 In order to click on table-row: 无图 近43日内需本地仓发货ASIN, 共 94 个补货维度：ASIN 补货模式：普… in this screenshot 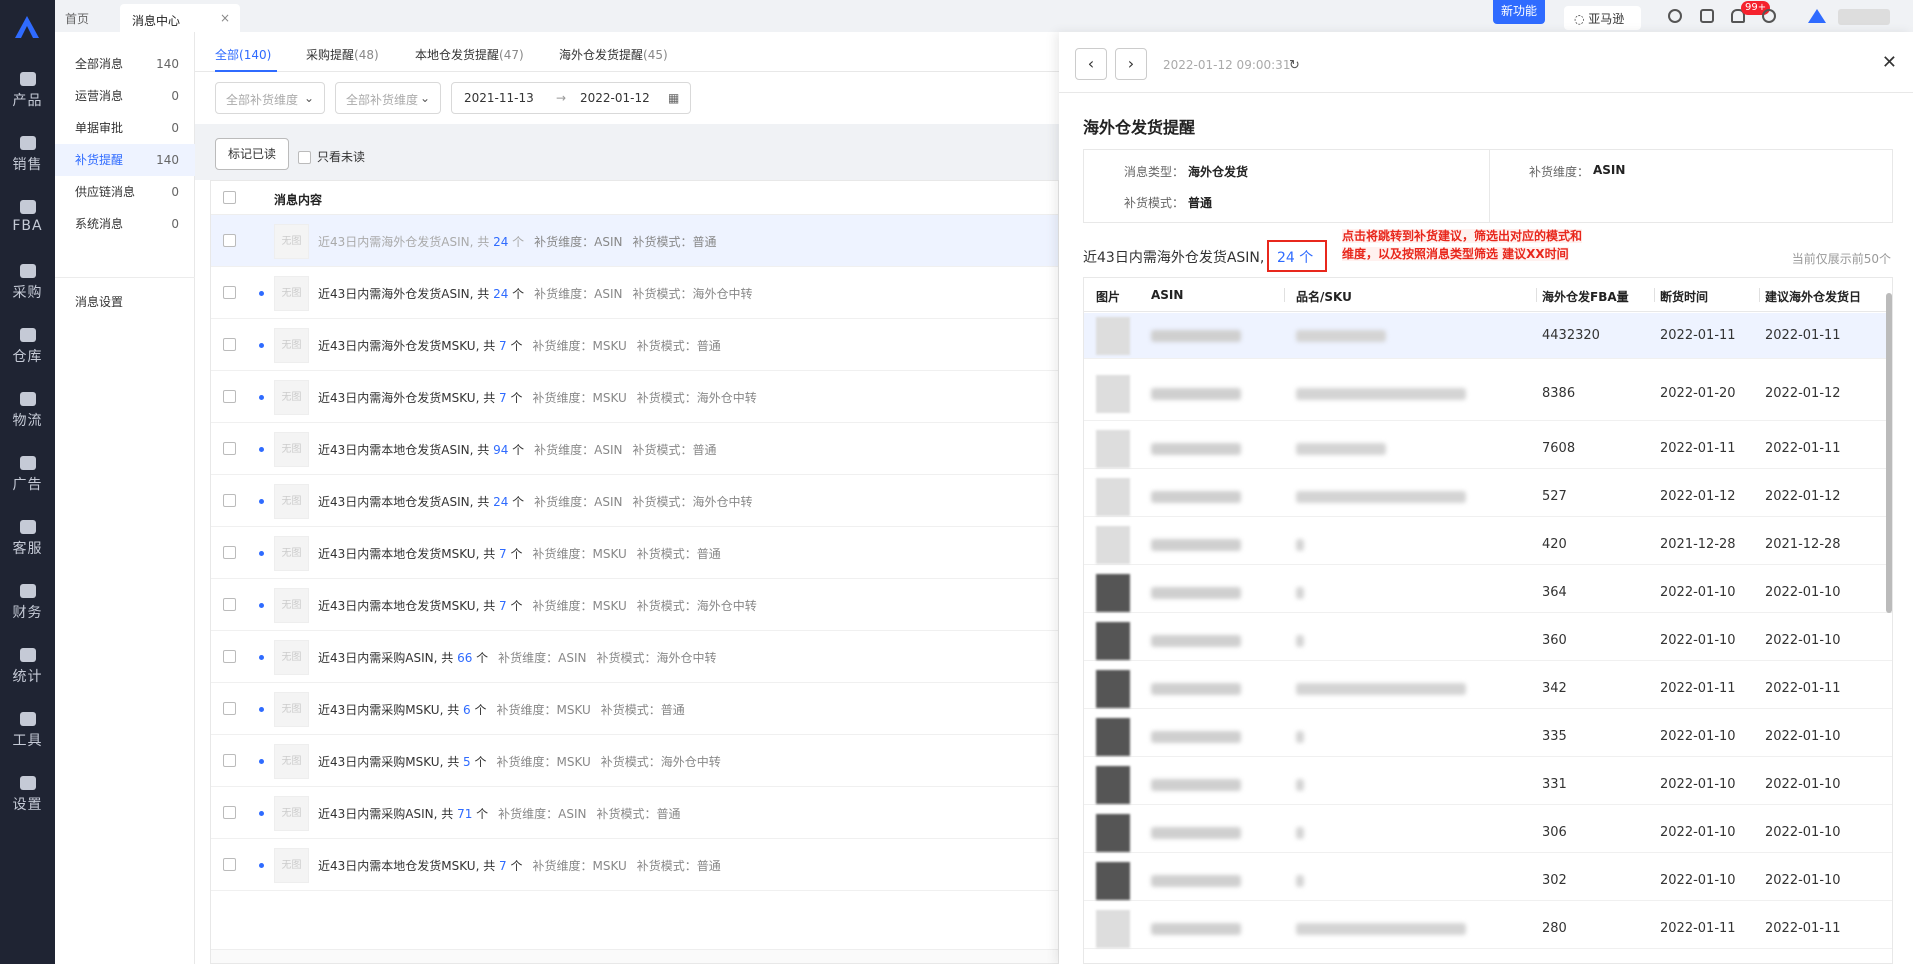, I will do `click(634, 449)`.